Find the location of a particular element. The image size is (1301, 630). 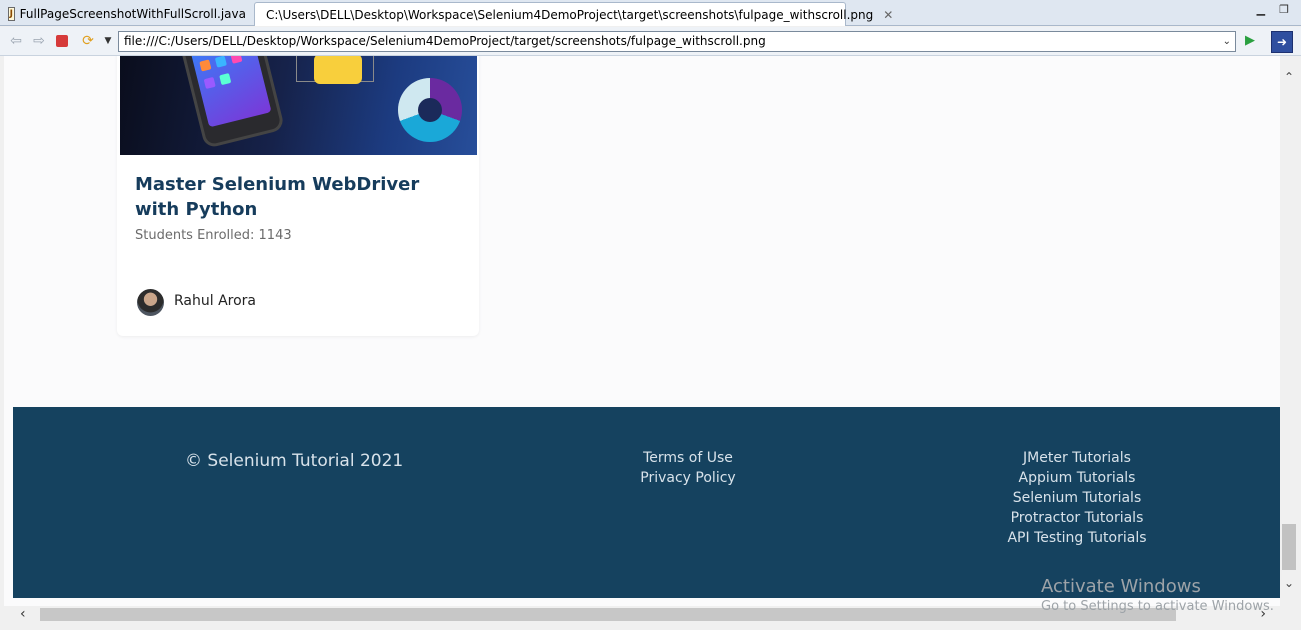

course-title: Master Selenium WebDriver with Python is located at coordinates (300, 197).